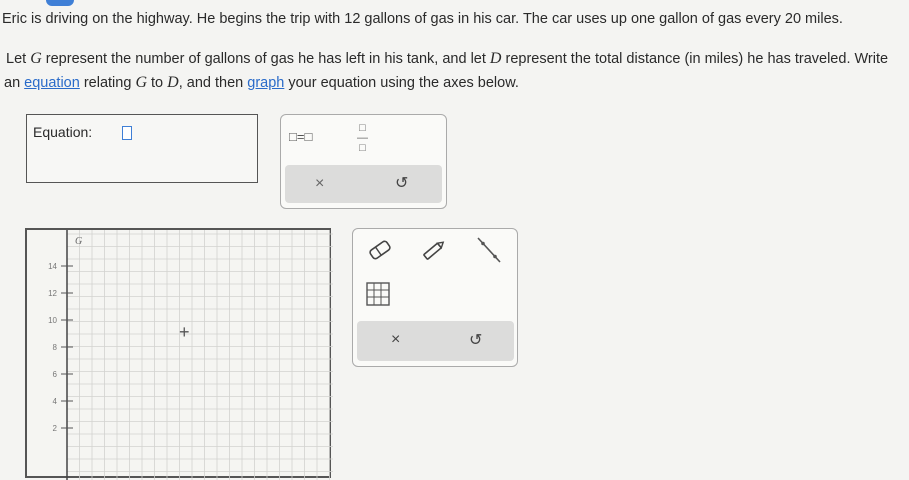 This screenshot has width=909, height=480. Describe the element at coordinates (52, 266) in the screenshot. I see `y-tick-label: 14` at that location.